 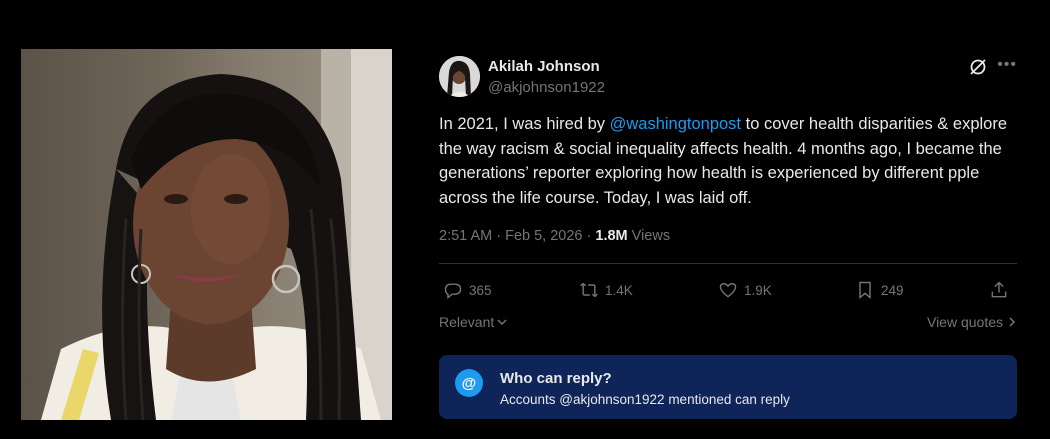 What do you see at coordinates (480, 290) in the screenshot?
I see `reply-count: 365` at bounding box center [480, 290].